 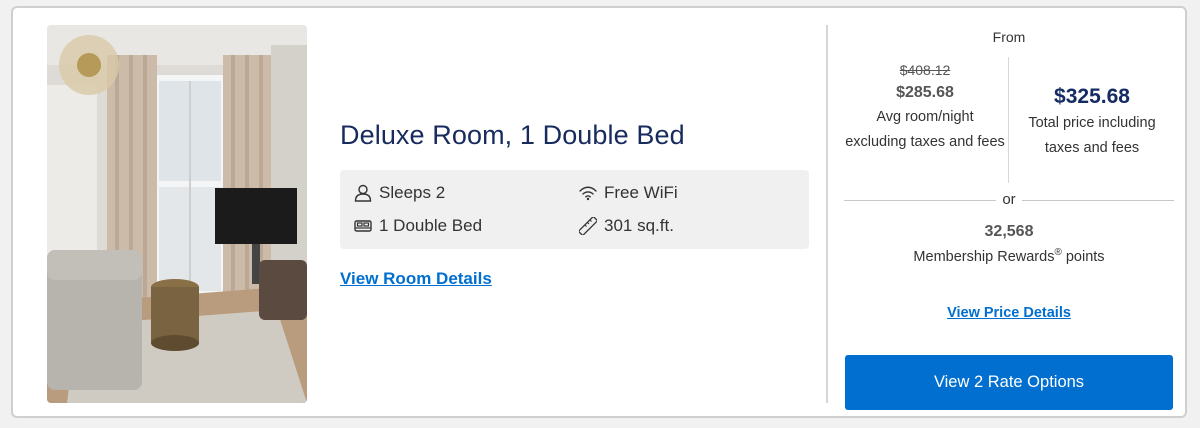 What do you see at coordinates (431, 225) in the screenshot?
I see `amenity-bed-label: 1 Double Bed` at bounding box center [431, 225].